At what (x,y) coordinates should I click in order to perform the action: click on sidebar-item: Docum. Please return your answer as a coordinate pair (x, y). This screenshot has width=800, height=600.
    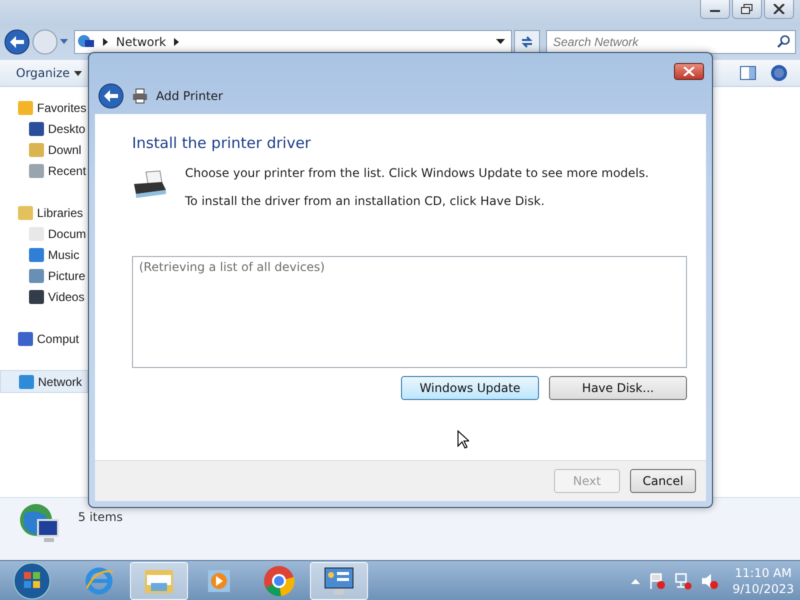
    Looking at the image, I should click on (44, 233).